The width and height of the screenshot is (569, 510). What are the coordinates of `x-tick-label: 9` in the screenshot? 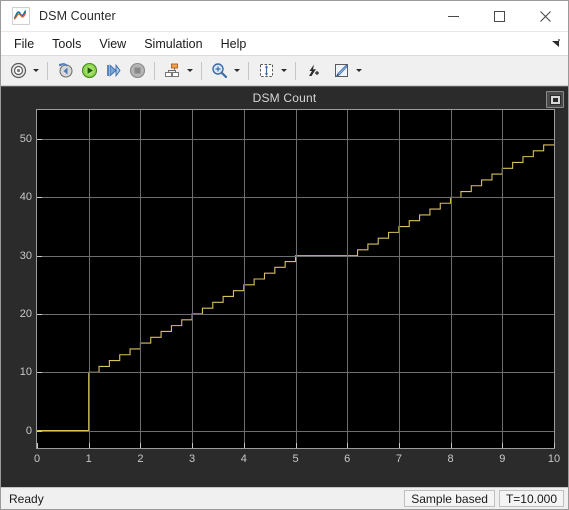 It's located at (502, 459).